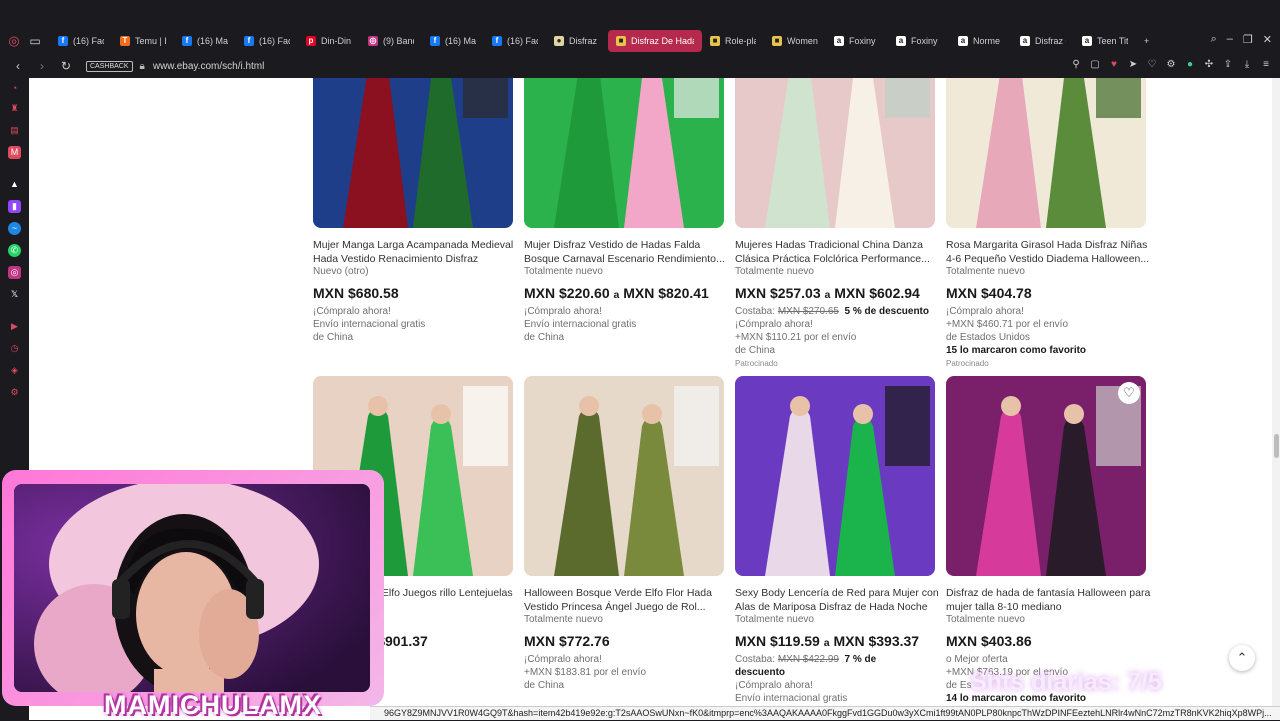 Image resolution: width=1280 pixels, height=721 pixels. Describe the element at coordinates (1267, 39) in the screenshot. I see `close-icon: ✕` at that location.